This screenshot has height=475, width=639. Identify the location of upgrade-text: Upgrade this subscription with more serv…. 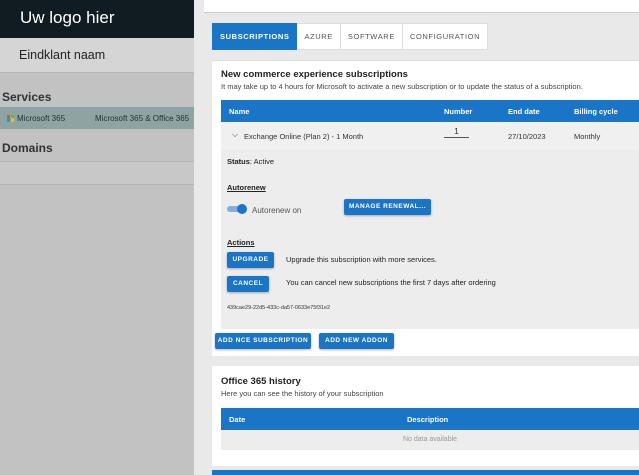
(361, 259).